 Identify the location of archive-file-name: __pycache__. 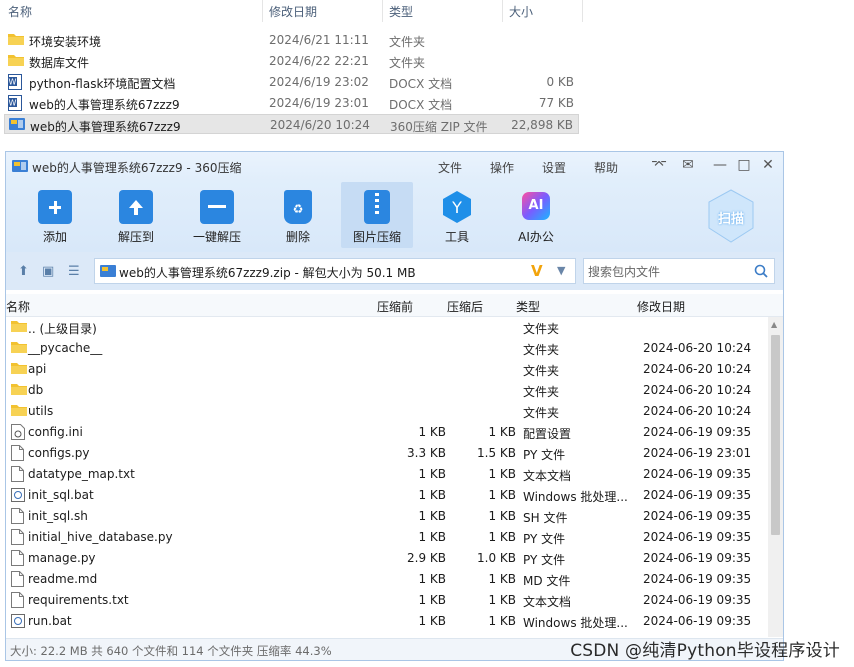
(65, 348).